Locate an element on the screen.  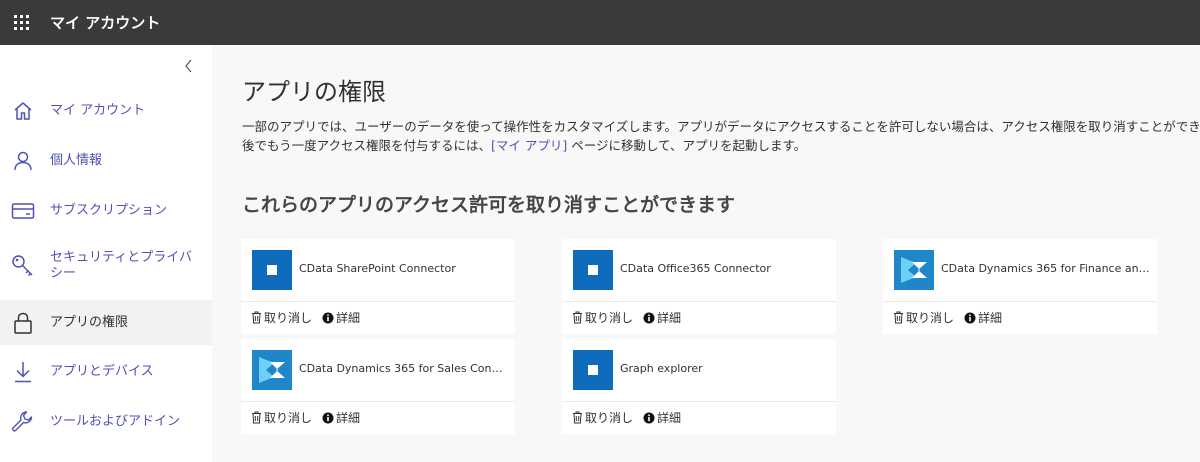
person-icon is located at coordinates (23, 161).